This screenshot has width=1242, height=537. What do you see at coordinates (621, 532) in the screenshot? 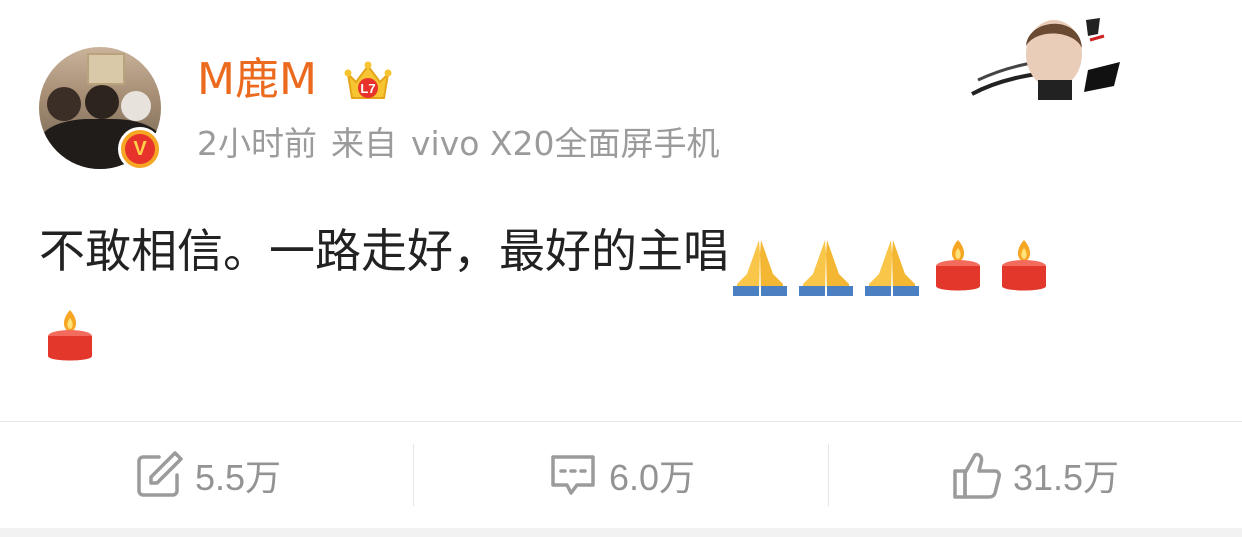
I see `bottom-bar` at bounding box center [621, 532].